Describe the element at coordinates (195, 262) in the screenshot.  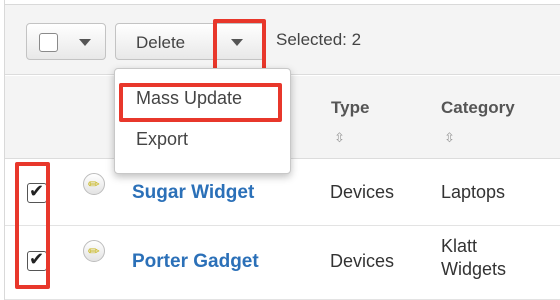
I see `record-name-link: Porter Gadget` at that location.